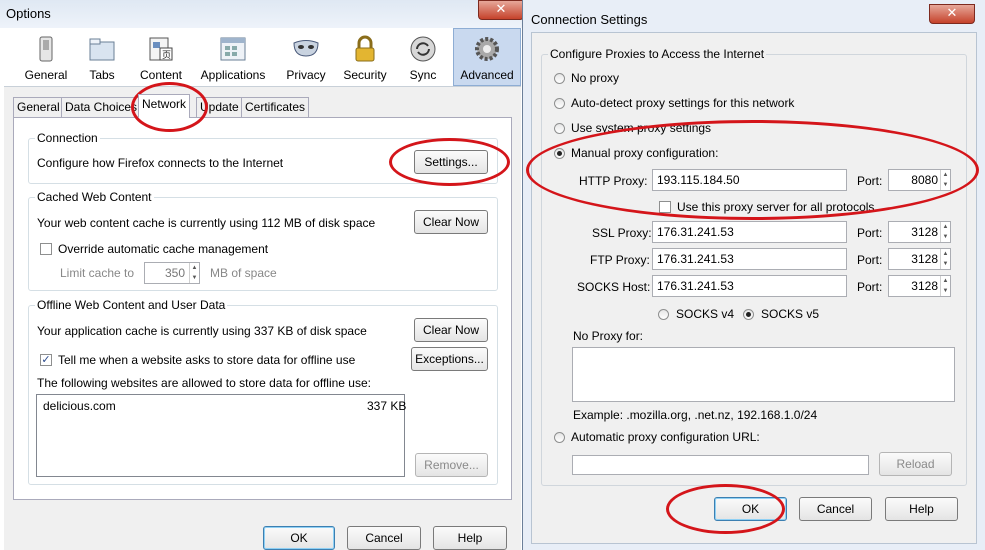  Describe the element at coordinates (470, 538) in the screenshot. I see `options-help-button: Help` at that location.